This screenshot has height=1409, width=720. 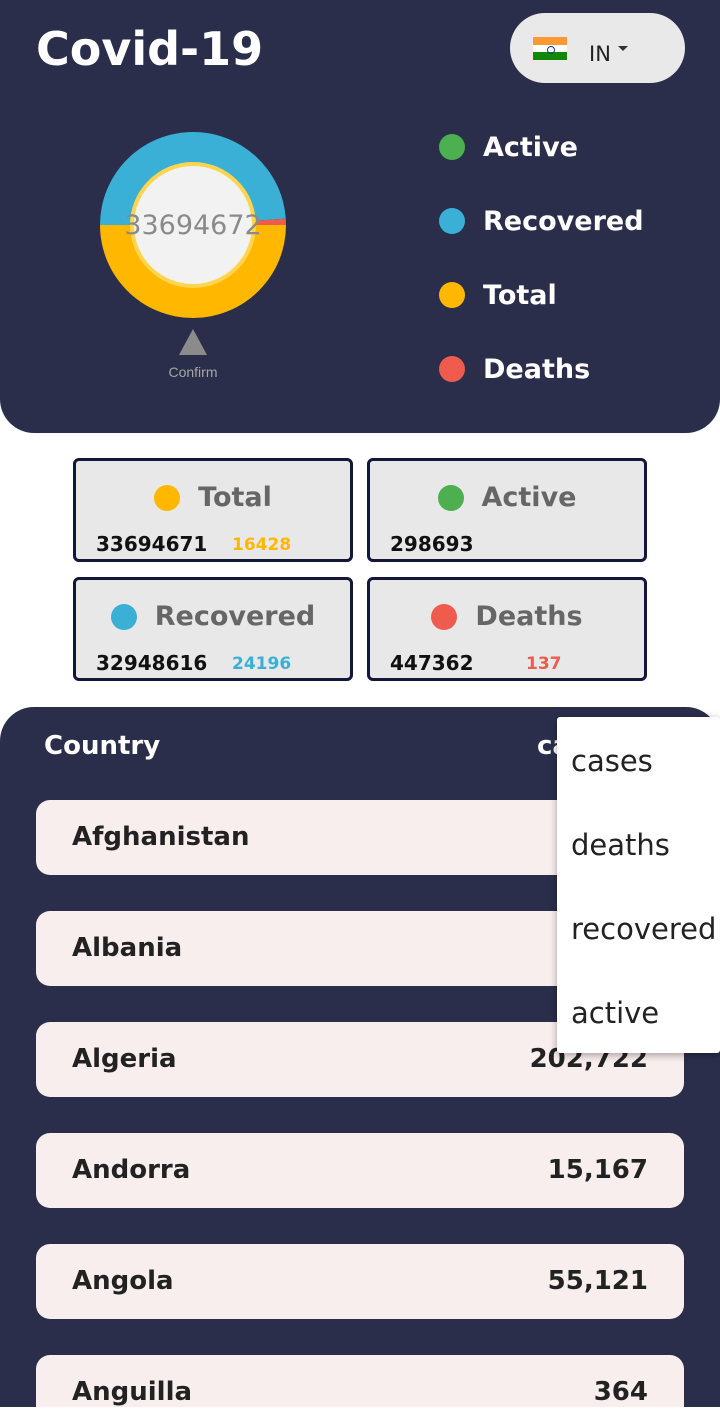 I want to click on confirmed-donut-chart: 33694672, so click(x=193, y=225).